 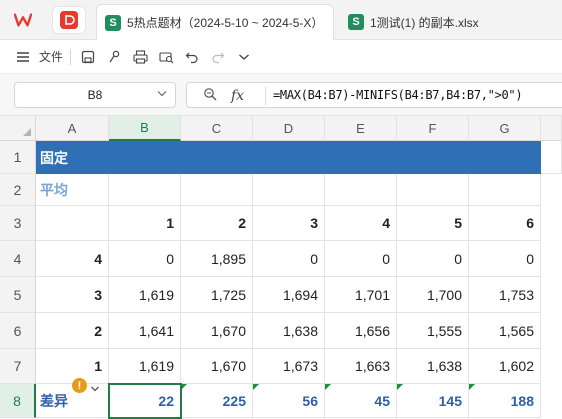 I want to click on wps-home-button, so click(x=23, y=20).